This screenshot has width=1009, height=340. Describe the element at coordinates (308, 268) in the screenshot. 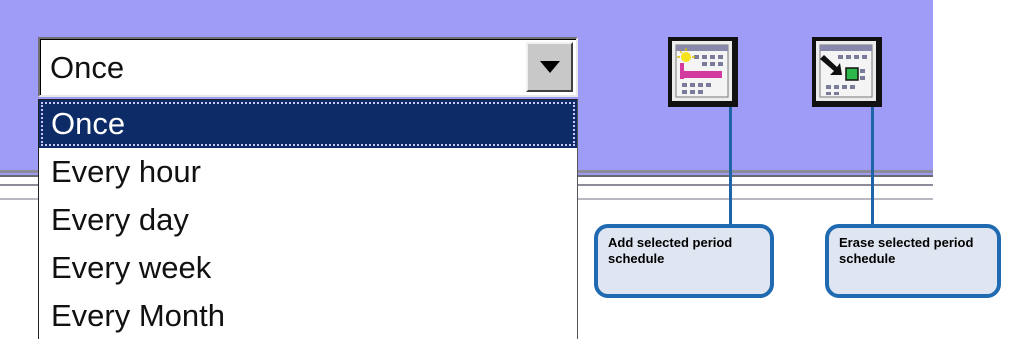

I see `dropdown-option-every-week: Every week` at that location.